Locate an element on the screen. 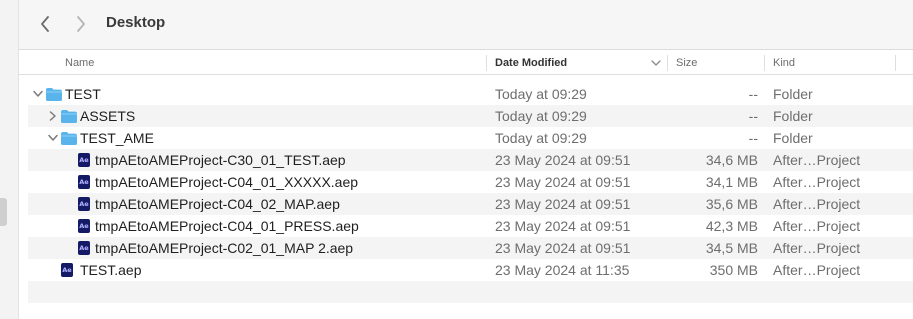 The height and width of the screenshot is (319, 913). chevron-down-icon is located at coordinates (656, 63).